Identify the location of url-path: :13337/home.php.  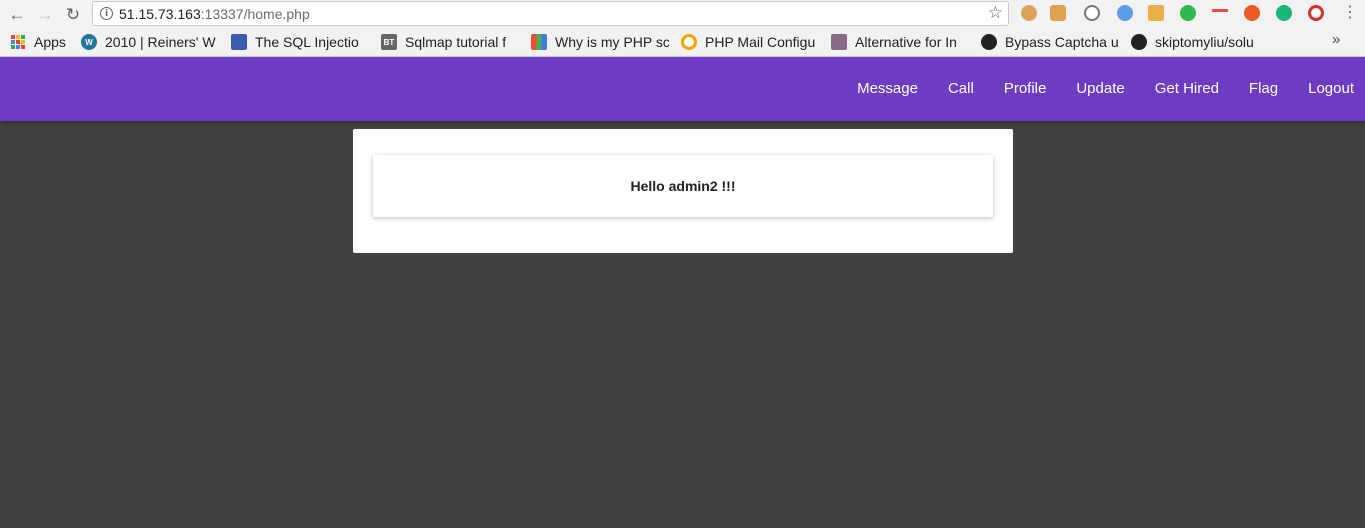
(255, 14).